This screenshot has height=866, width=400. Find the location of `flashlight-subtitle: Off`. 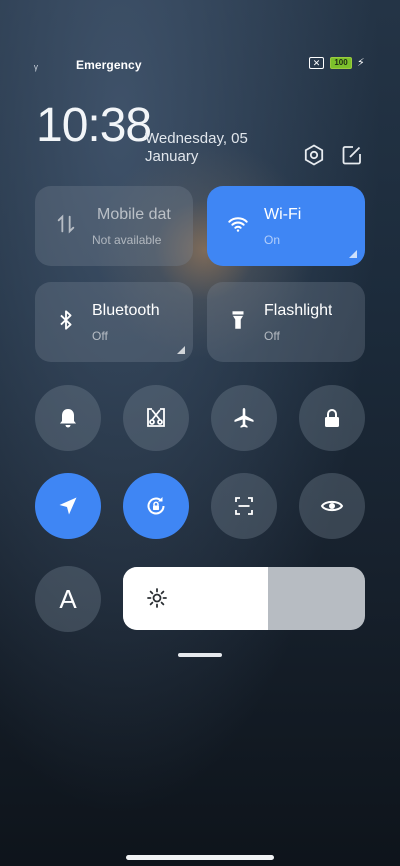

flashlight-subtitle: Off is located at coordinates (272, 336).